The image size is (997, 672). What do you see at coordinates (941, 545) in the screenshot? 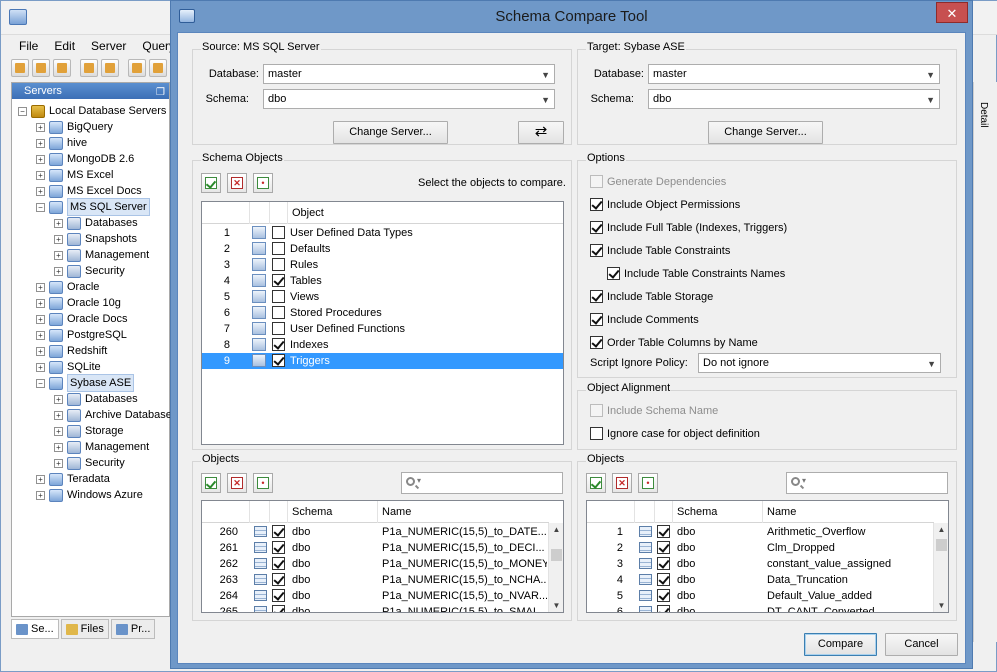
I see `scroll-thumb` at bounding box center [941, 545].